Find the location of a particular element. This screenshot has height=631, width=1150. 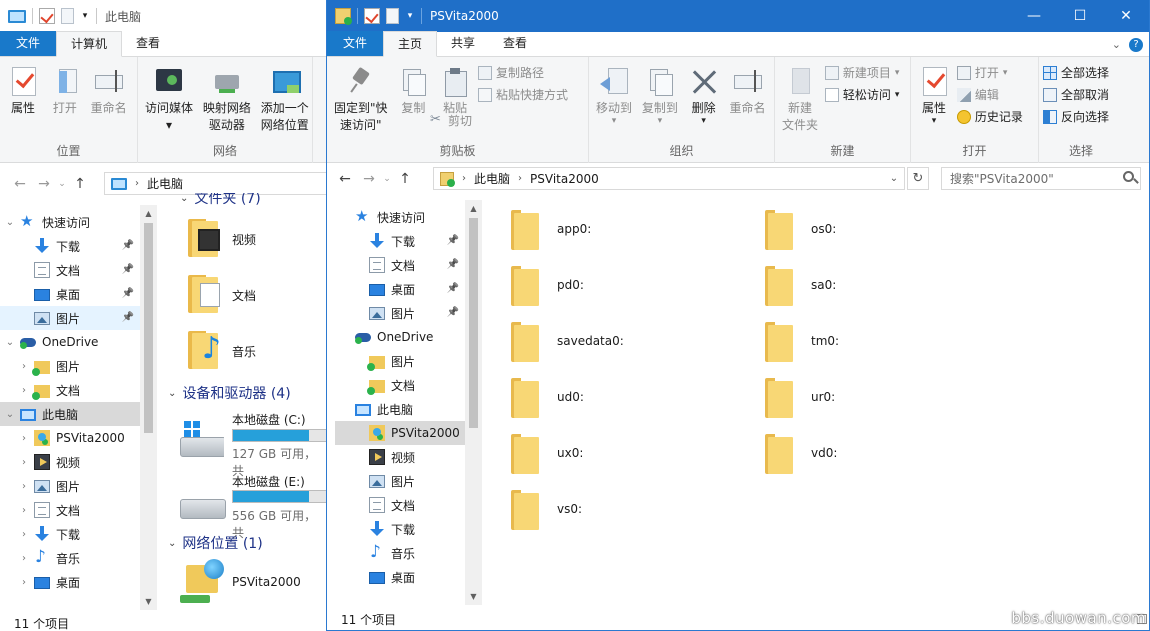

copy-path-button: 复制路径 is located at coordinates (523, 72).